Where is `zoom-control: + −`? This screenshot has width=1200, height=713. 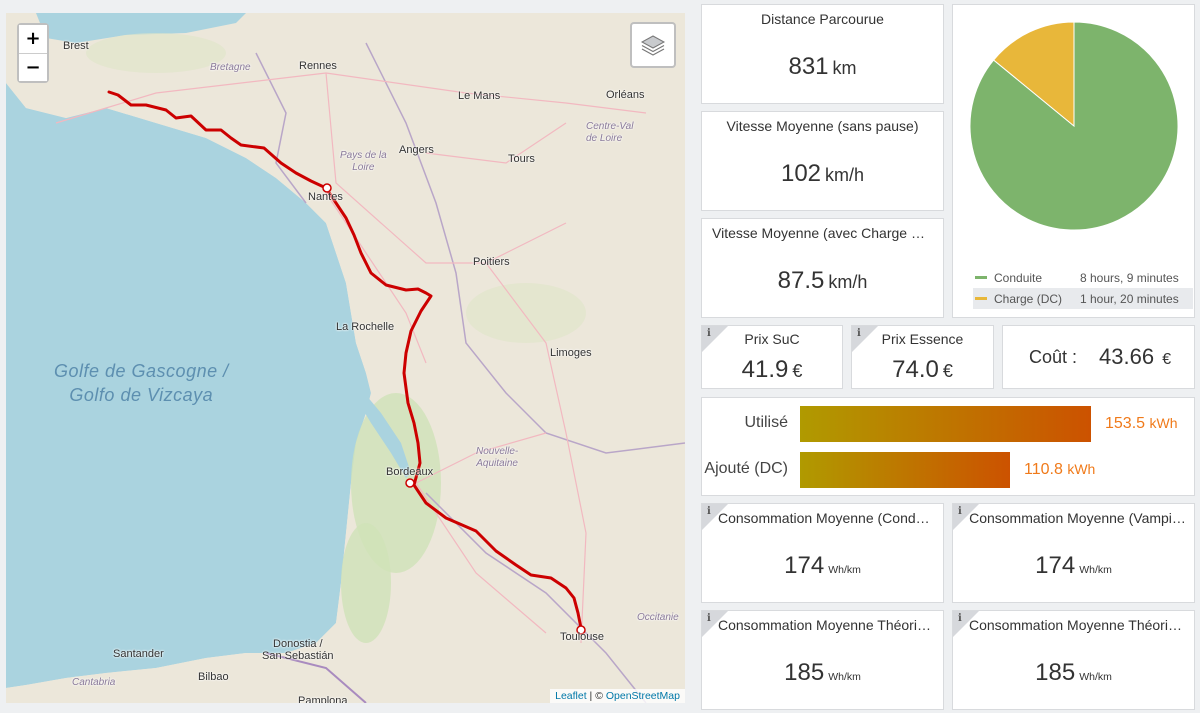 zoom-control: + − is located at coordinates (33, 53).